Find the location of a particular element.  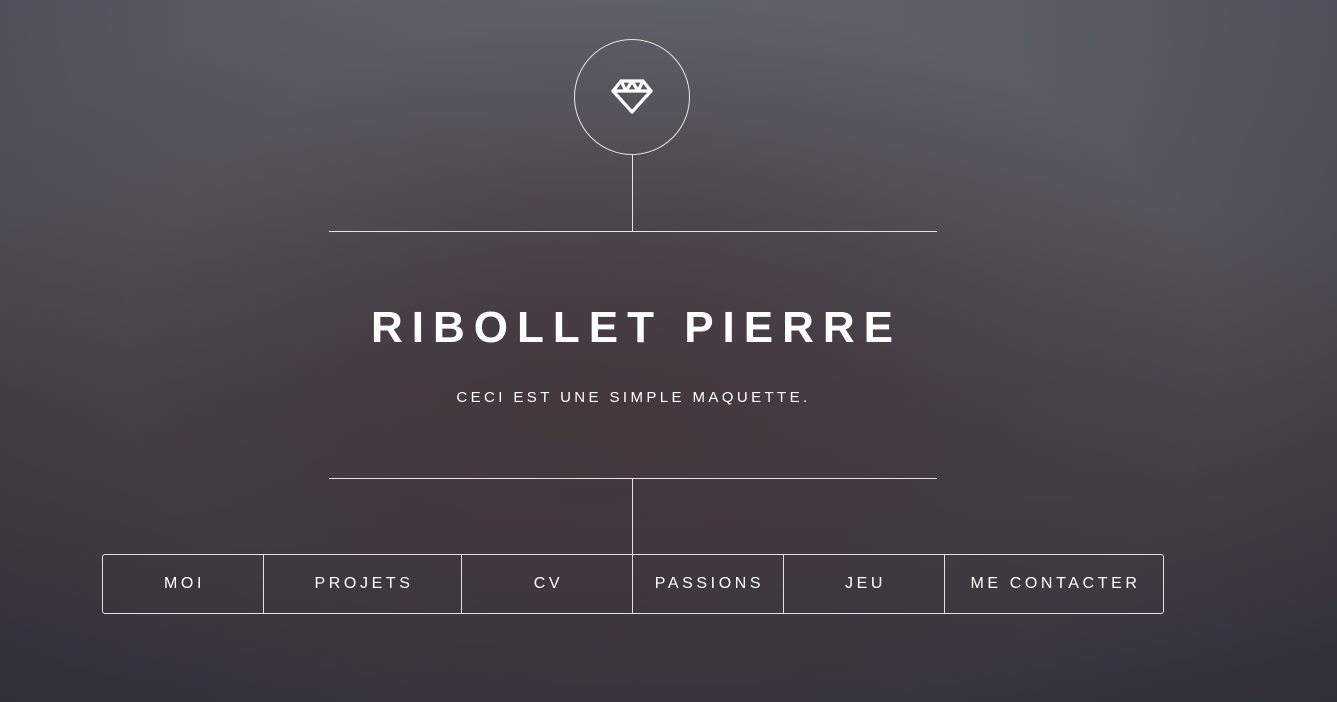

main-nav: MOI PROJETS CV PASSIONS JEU ME CONTACTER is located at coordinates (633, 584).